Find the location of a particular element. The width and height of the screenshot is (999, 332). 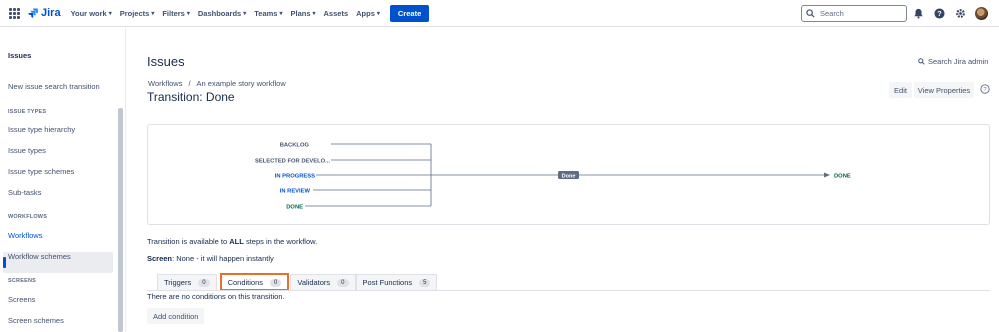

create-button: Create is located at coordinates (409, 13).